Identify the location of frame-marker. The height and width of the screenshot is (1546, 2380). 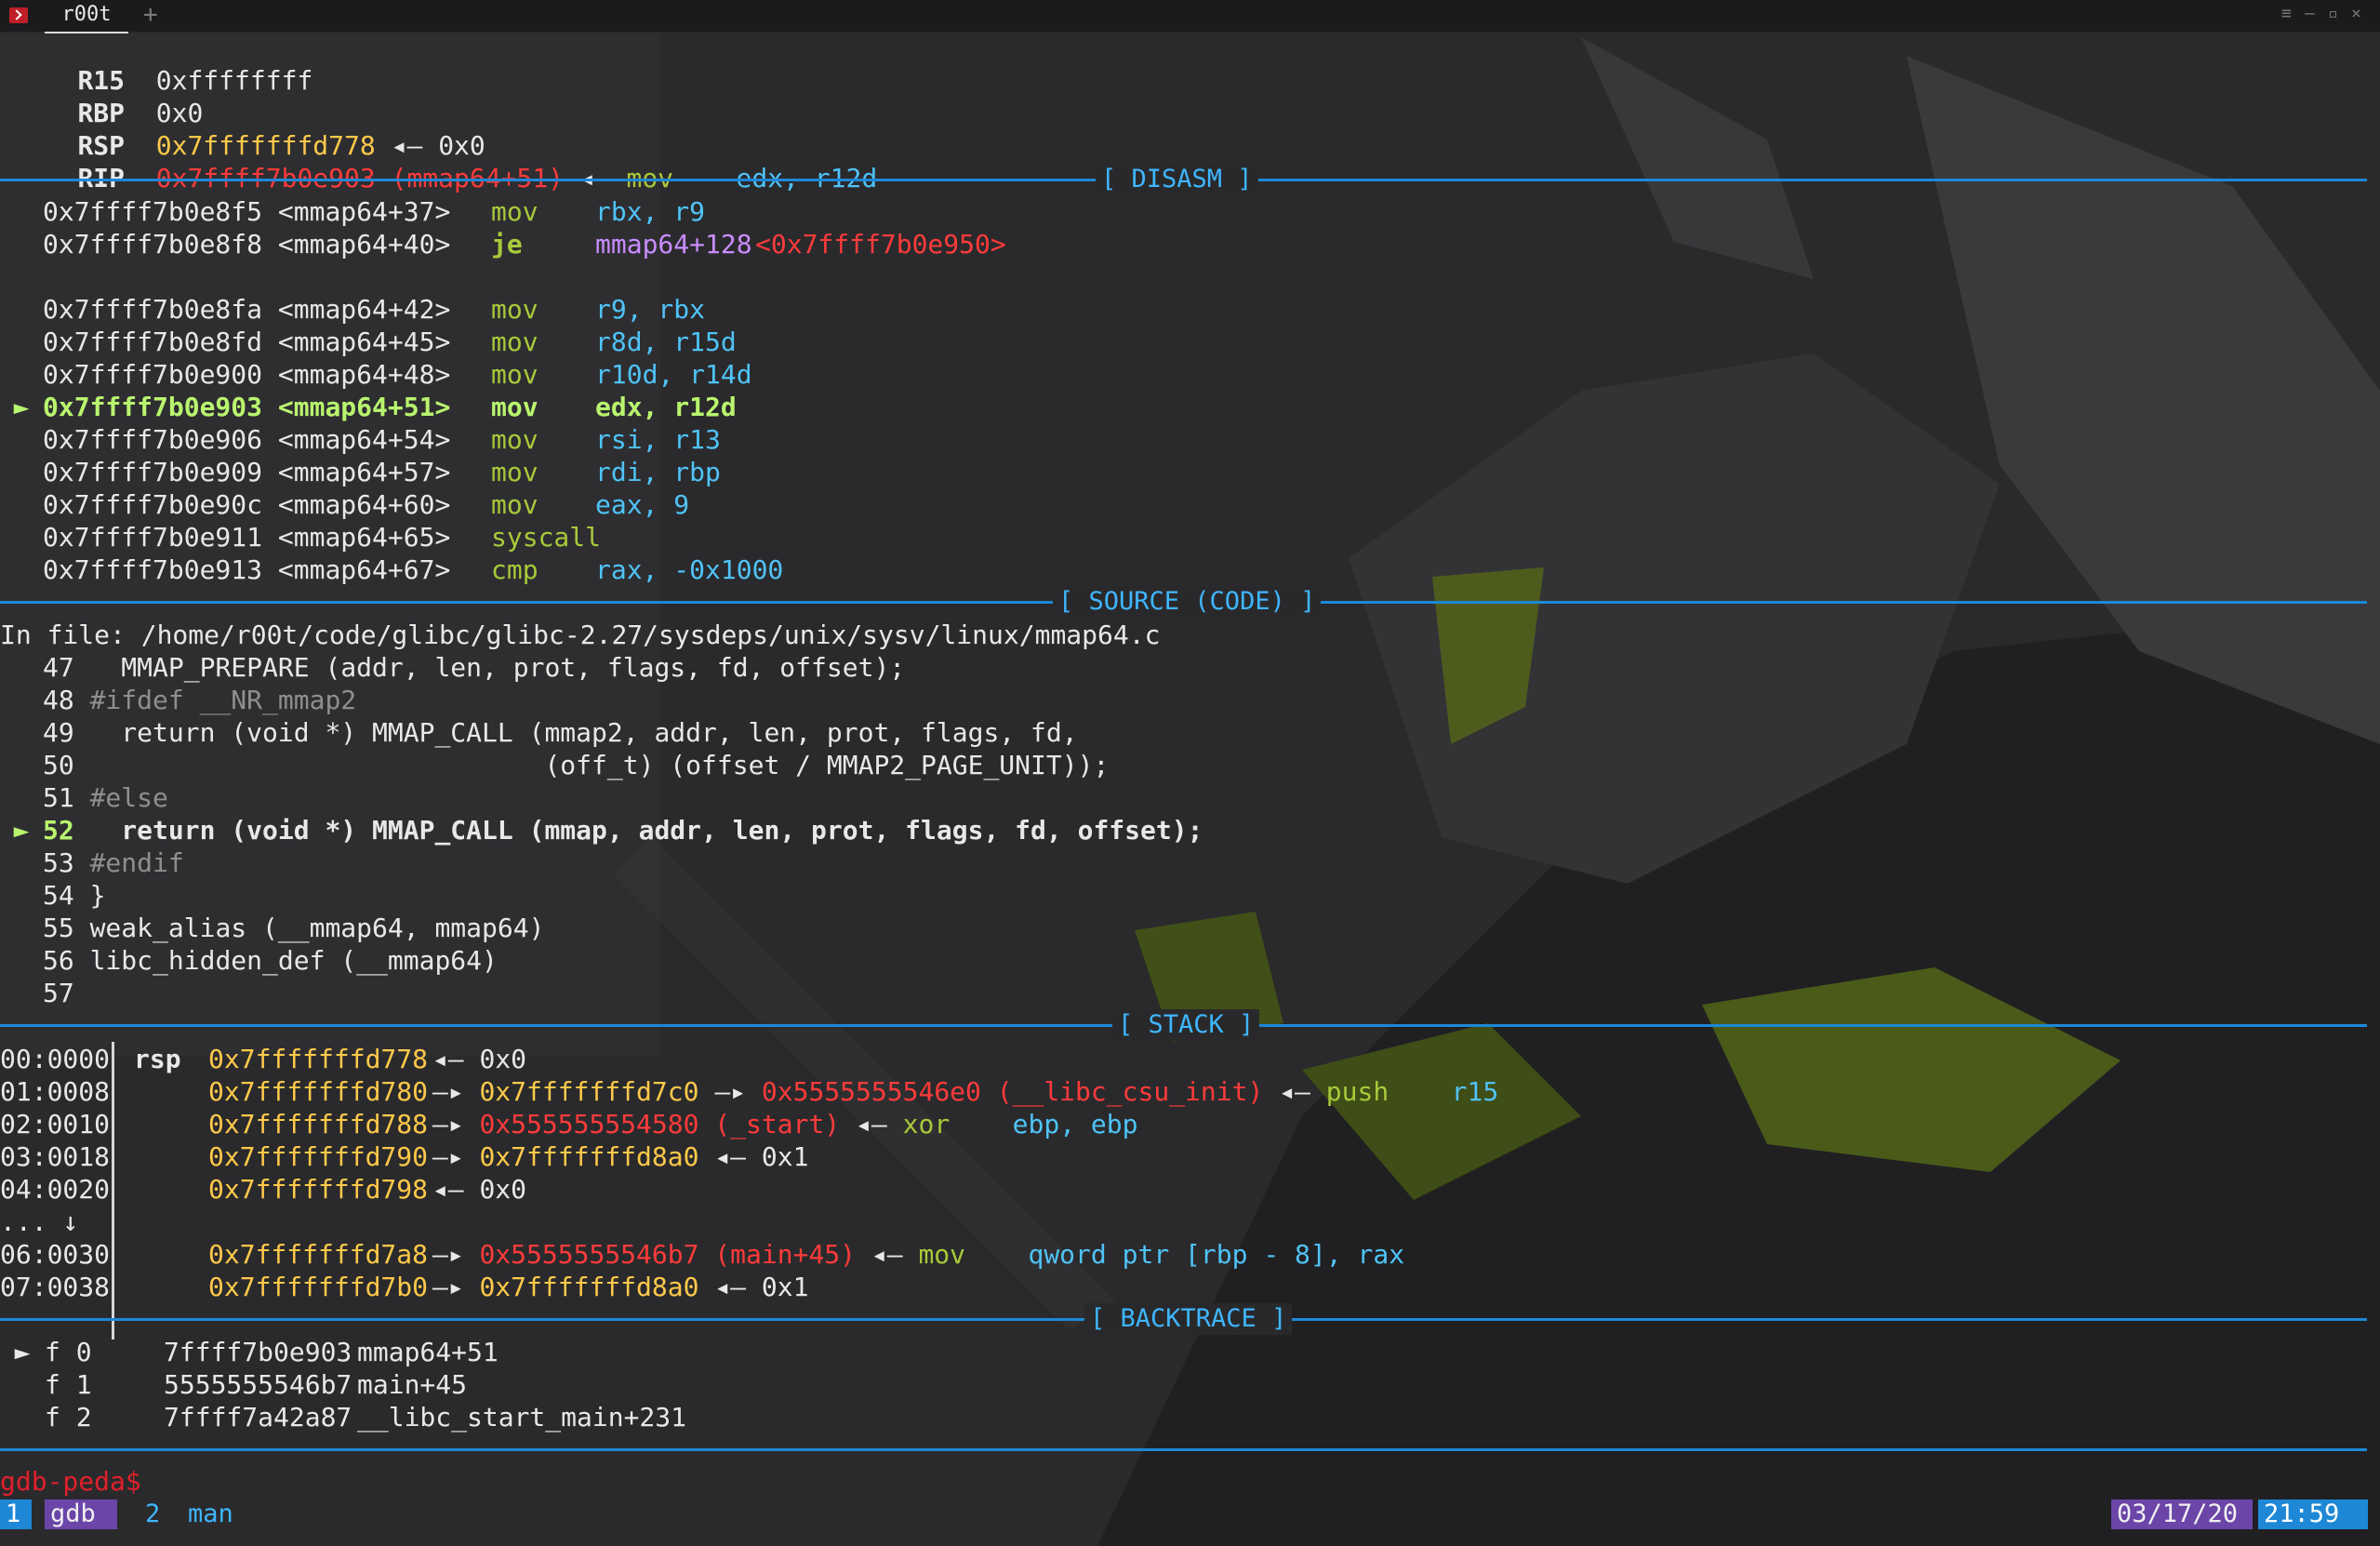
(22, 1385).